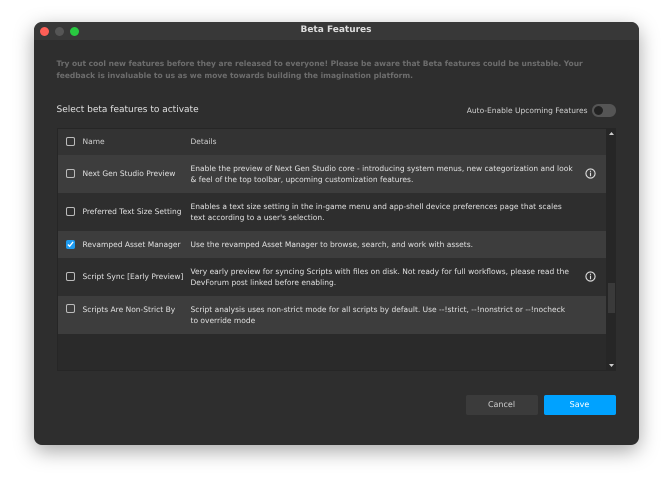 This screenshot has width=672, height=490. What do you see at coordinates (336, 31) in the screenshot?
I see `window-title: Beta Features` at bounding box center [336, 31].